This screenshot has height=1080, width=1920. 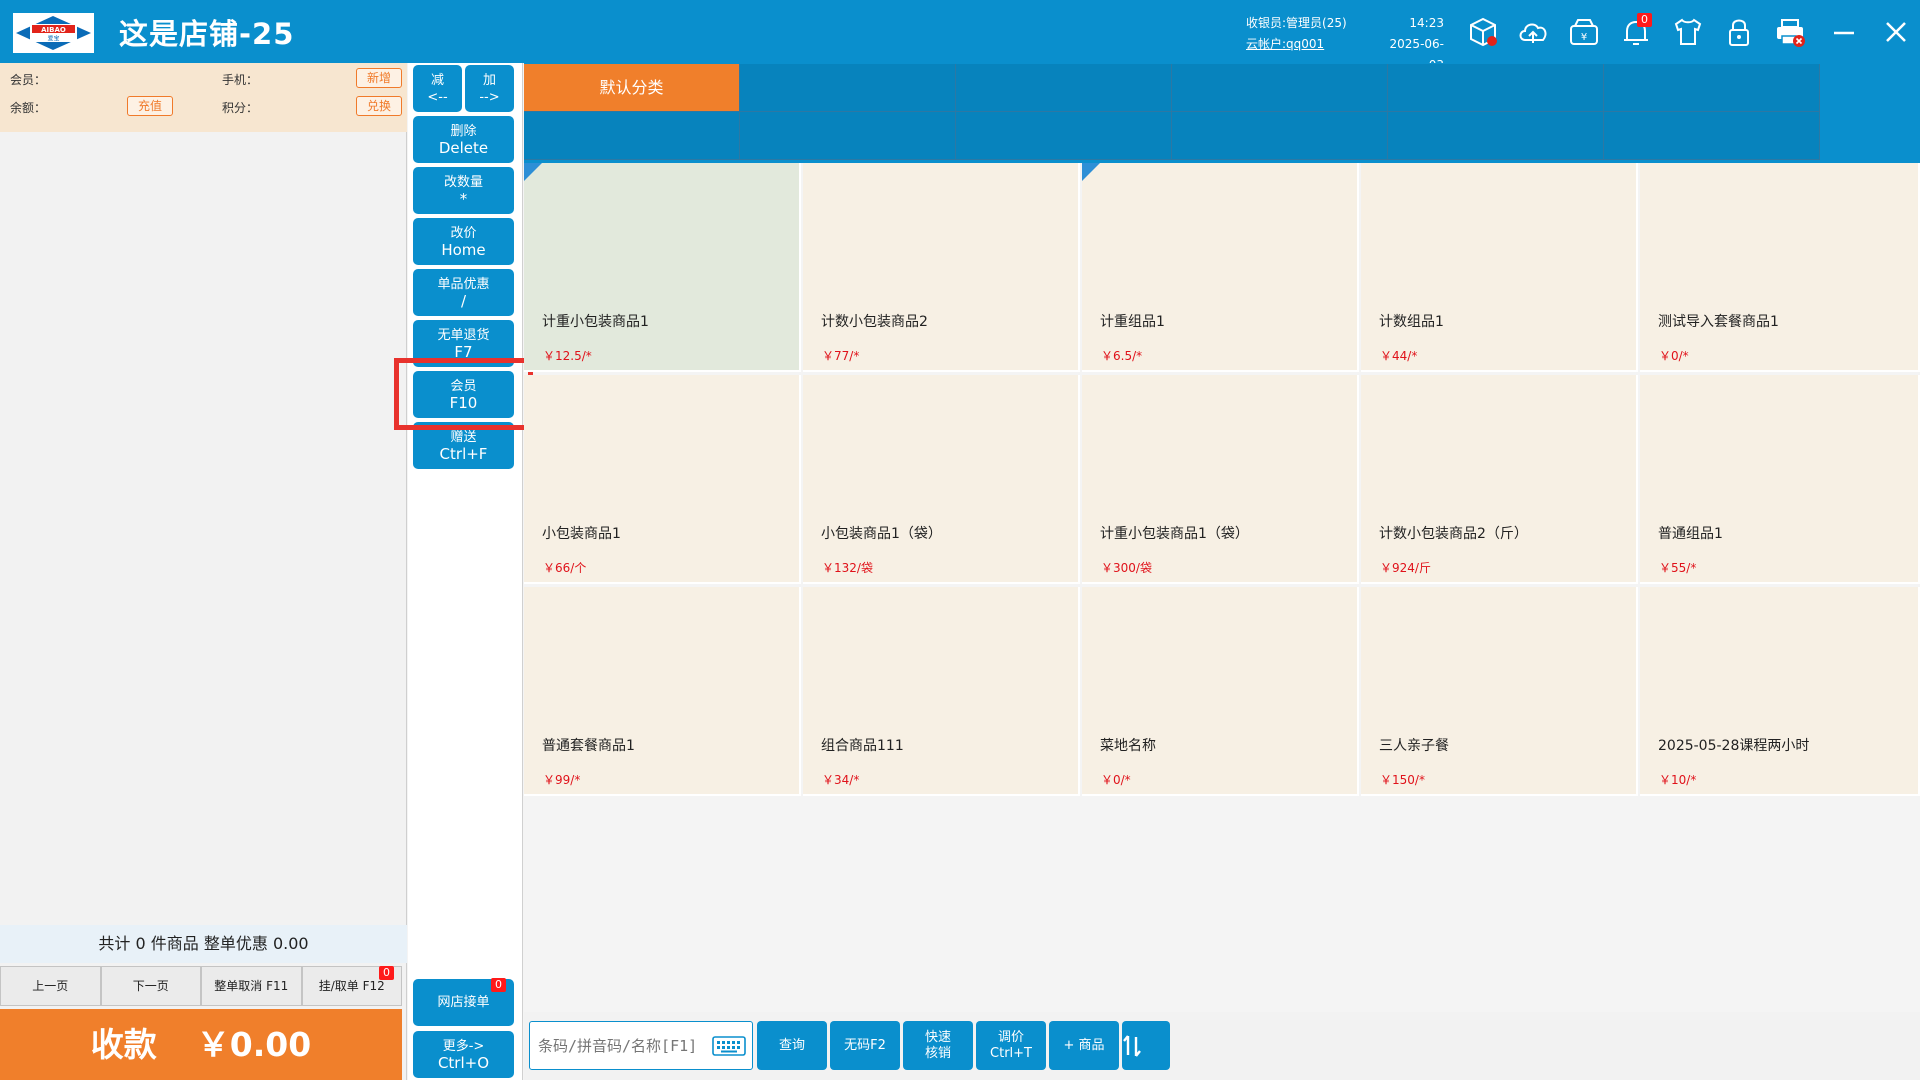 I want to click on checkout-label: 收款, so click(x=123, y=1044).